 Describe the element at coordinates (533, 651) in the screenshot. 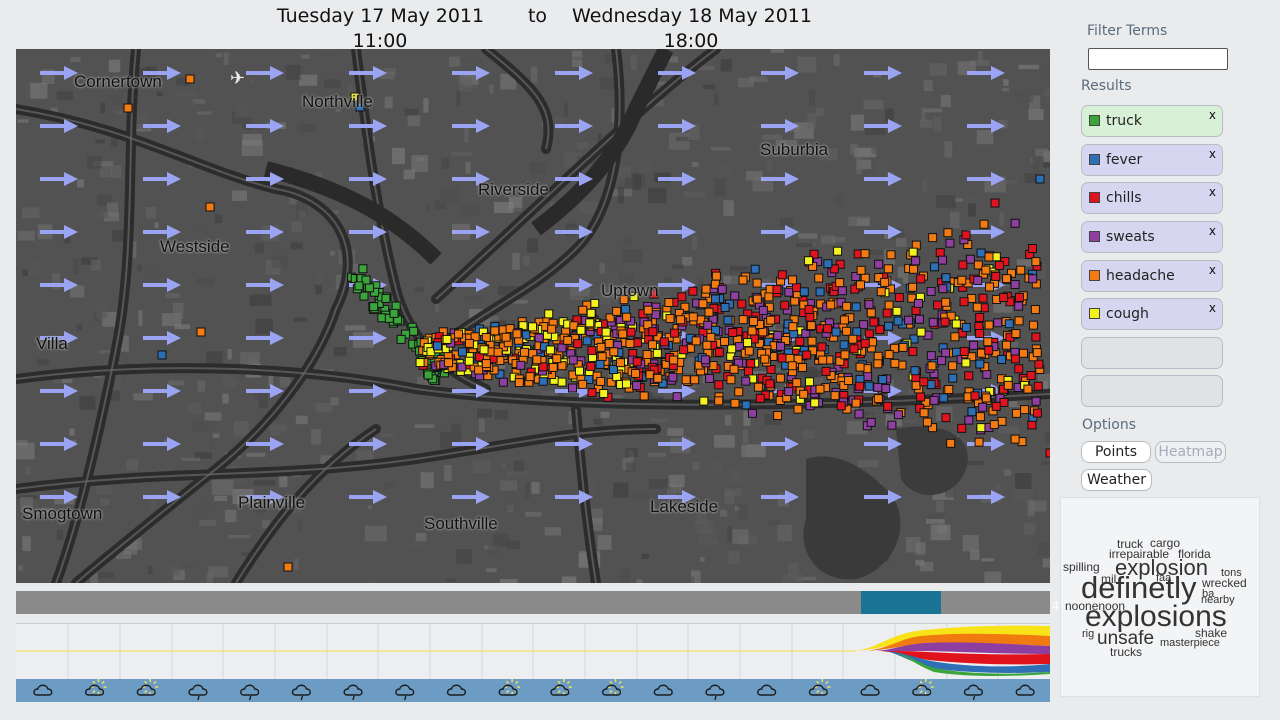

I see `term-streamgraph` at that location.